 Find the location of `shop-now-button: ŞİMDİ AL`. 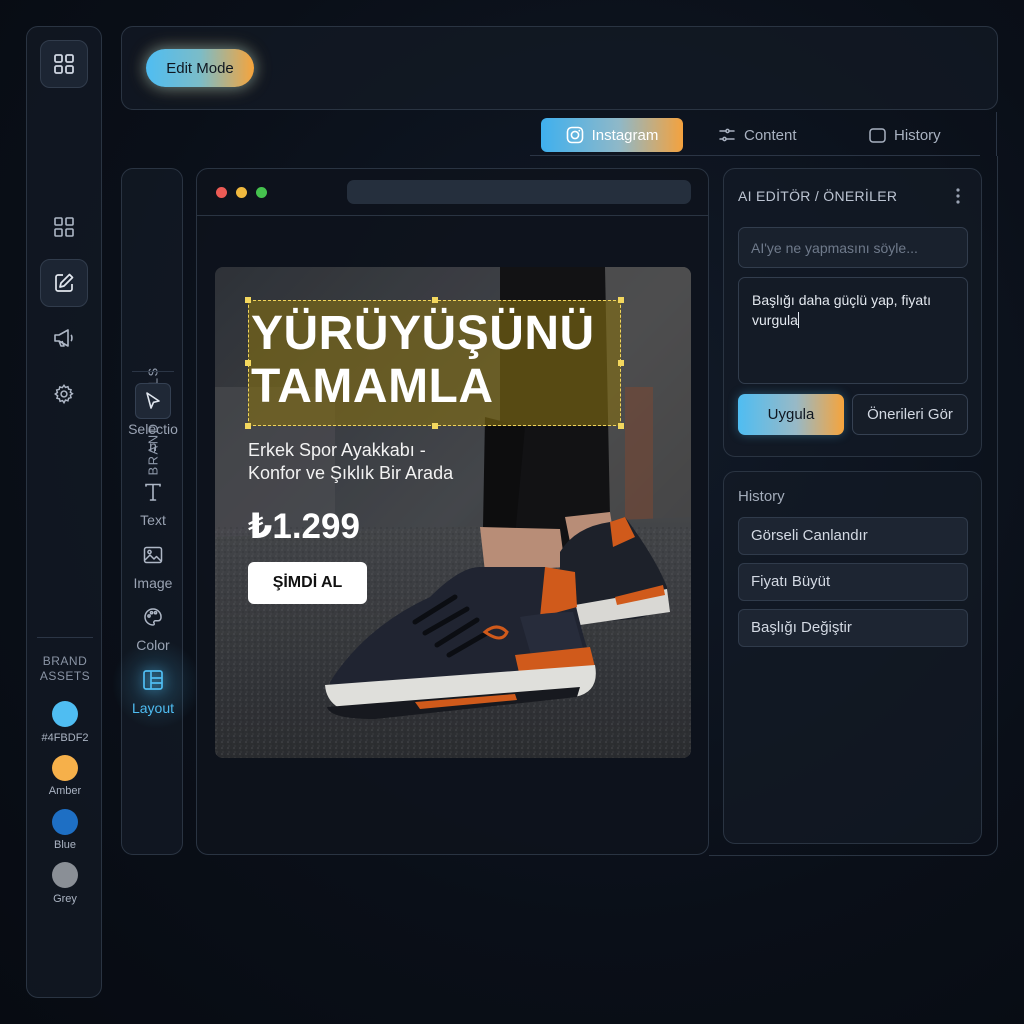

shop-now-button: ŞİMDİ AL is located at coordinates (307, 583).